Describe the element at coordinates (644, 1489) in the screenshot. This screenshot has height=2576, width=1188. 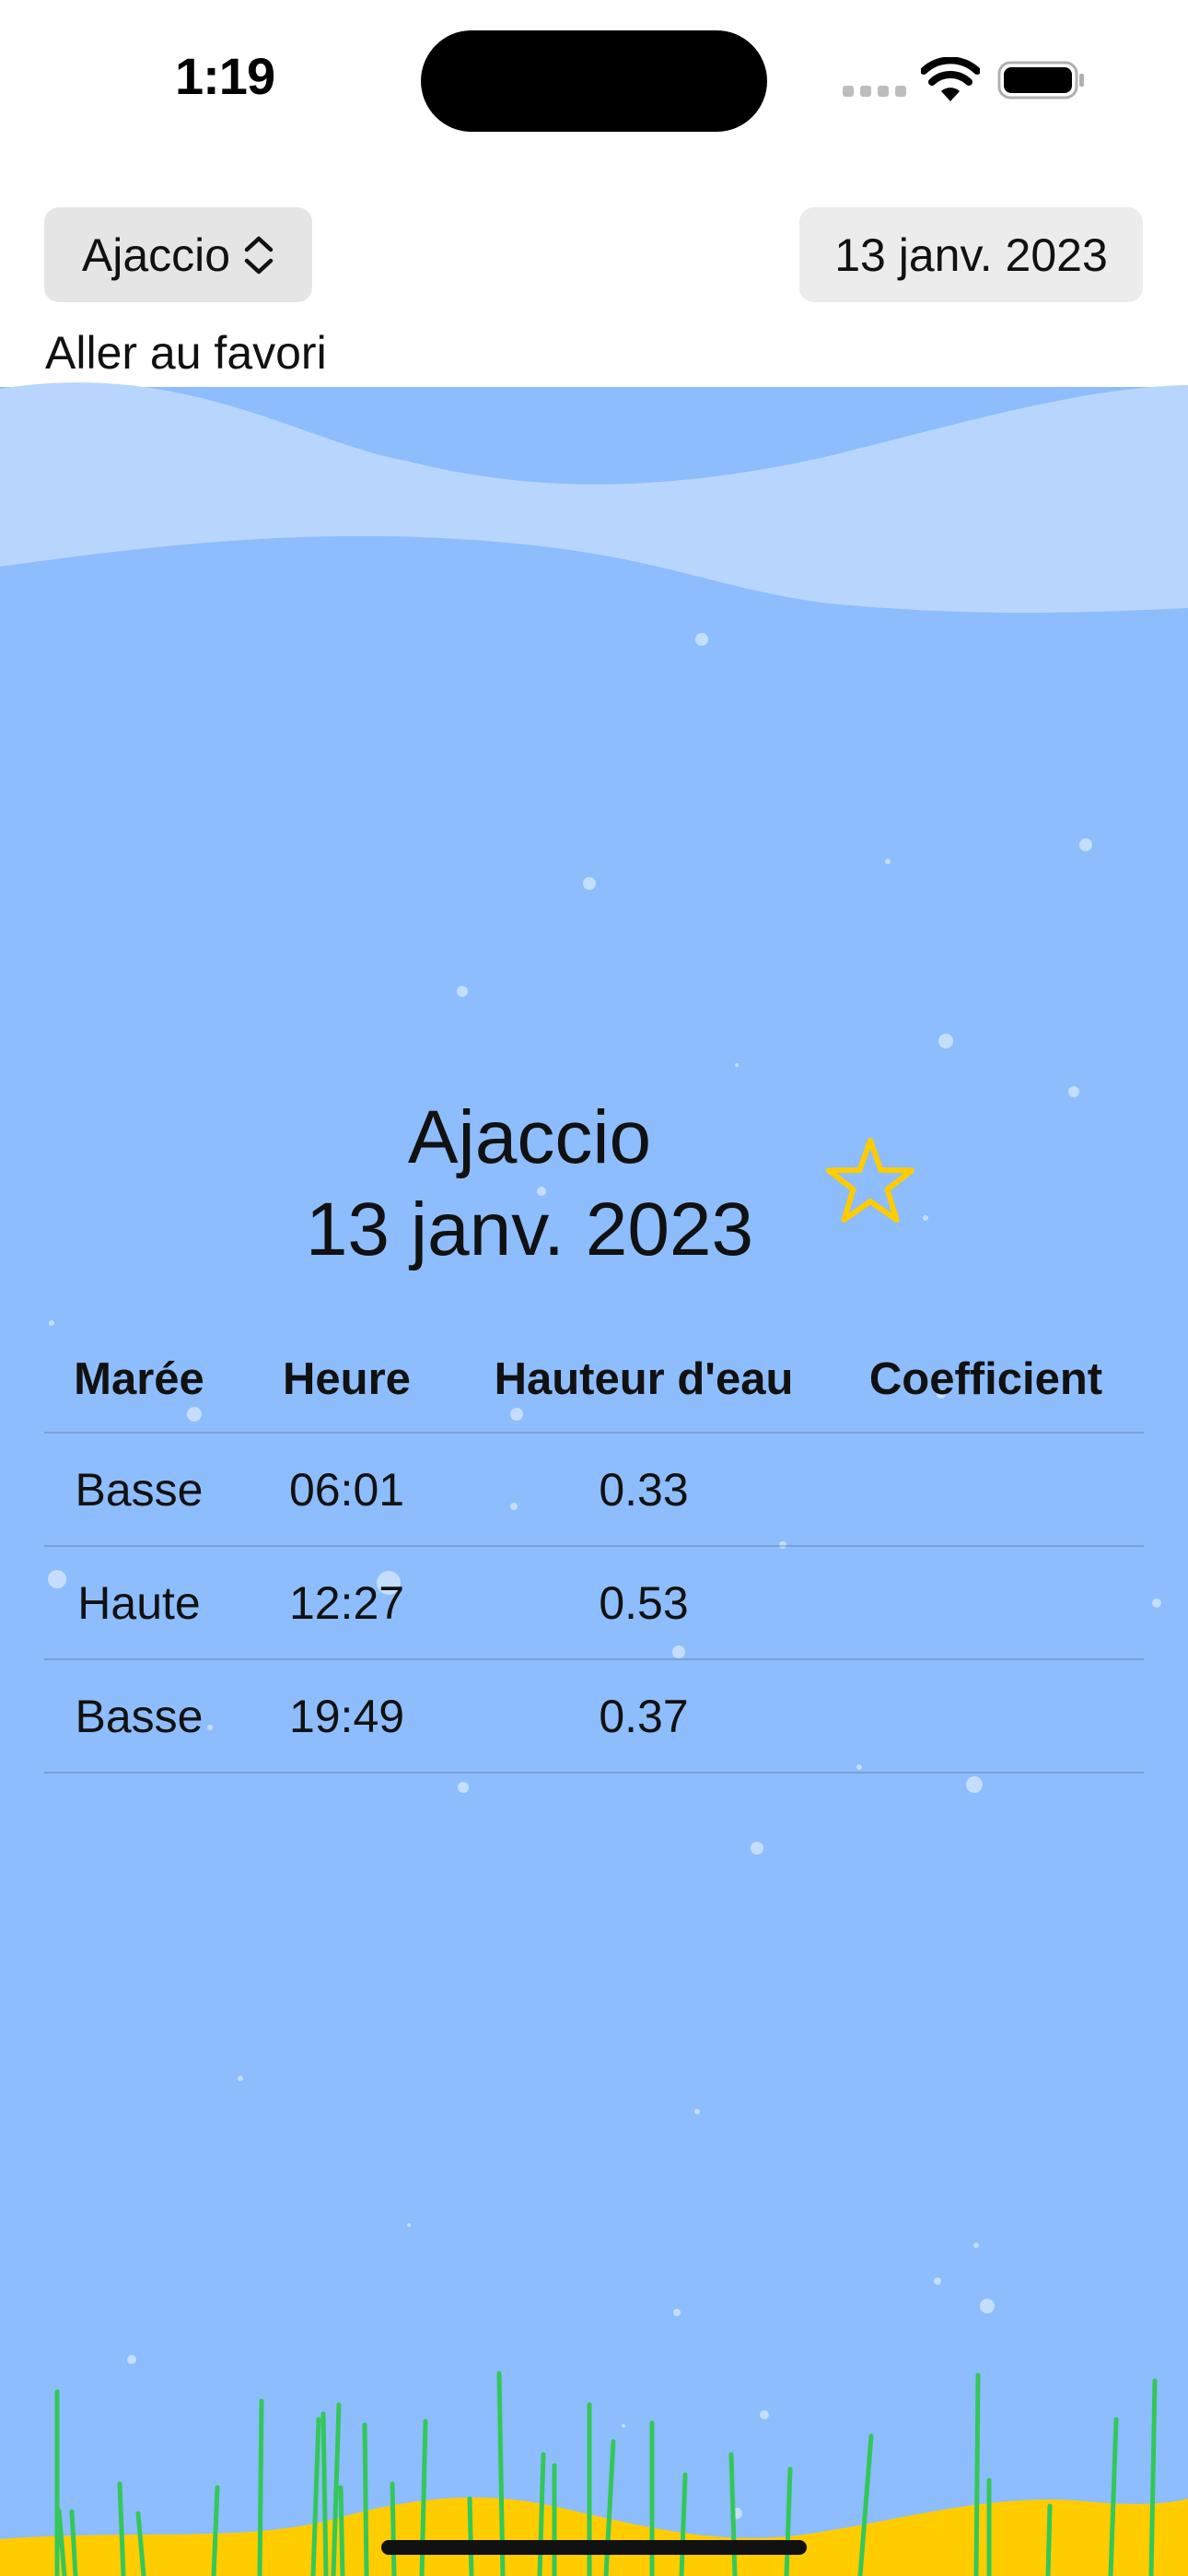
I see `water-height-cell: 0.33` at that location.